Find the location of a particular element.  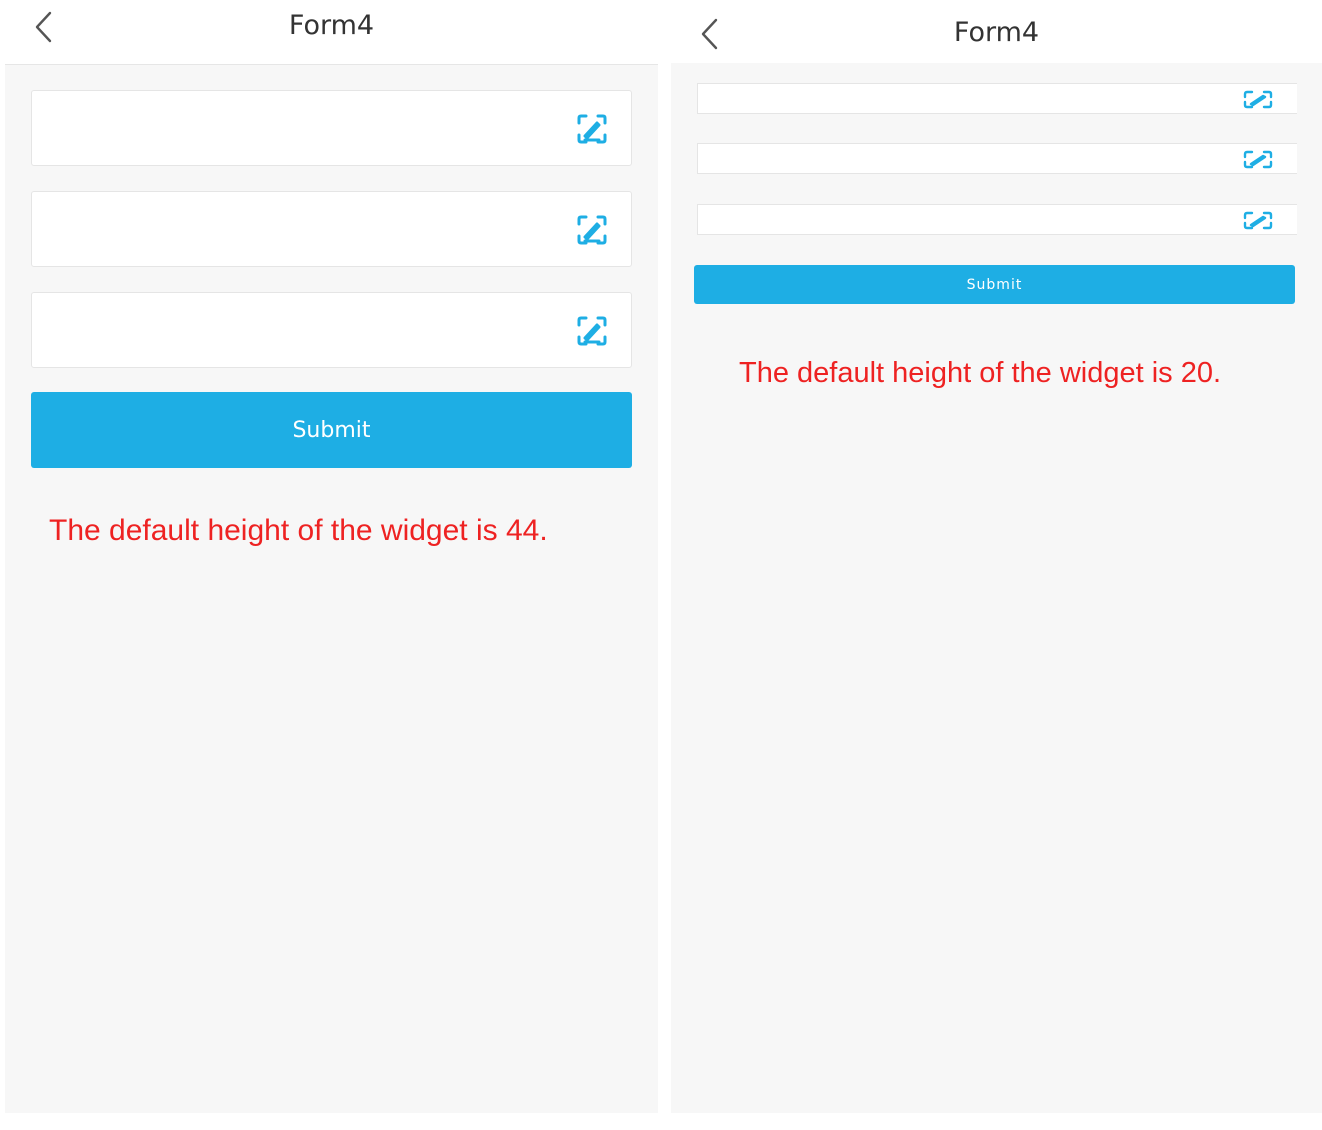

widget-height-note: The default height of the widget is 44. is located at coordinates (298, 530).